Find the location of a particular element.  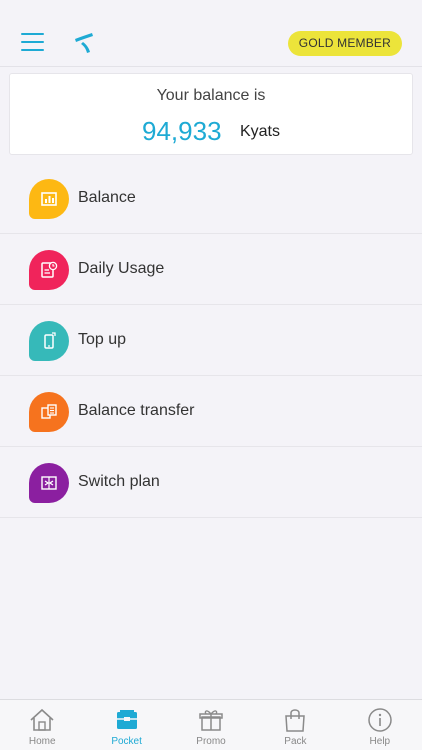

gold-member-badge: GOLD MEMBER is located at coordinates (344, 43).